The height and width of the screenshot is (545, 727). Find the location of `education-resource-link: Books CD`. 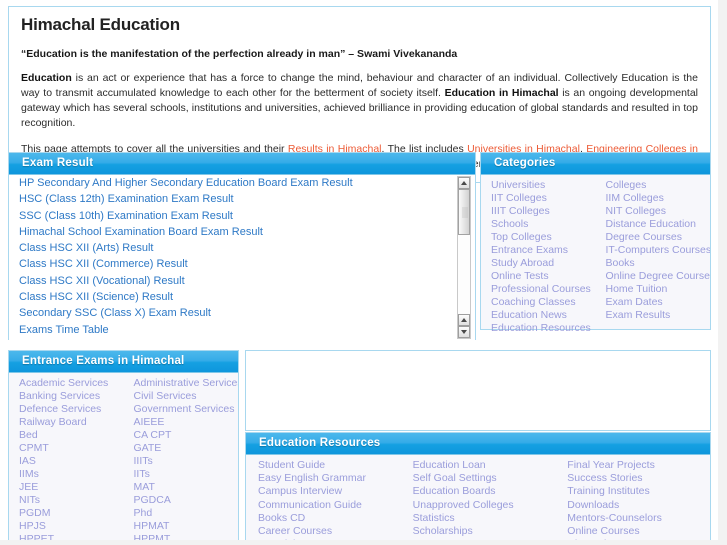

education-resource-link: Books CD is located at coordinates (323, 518).